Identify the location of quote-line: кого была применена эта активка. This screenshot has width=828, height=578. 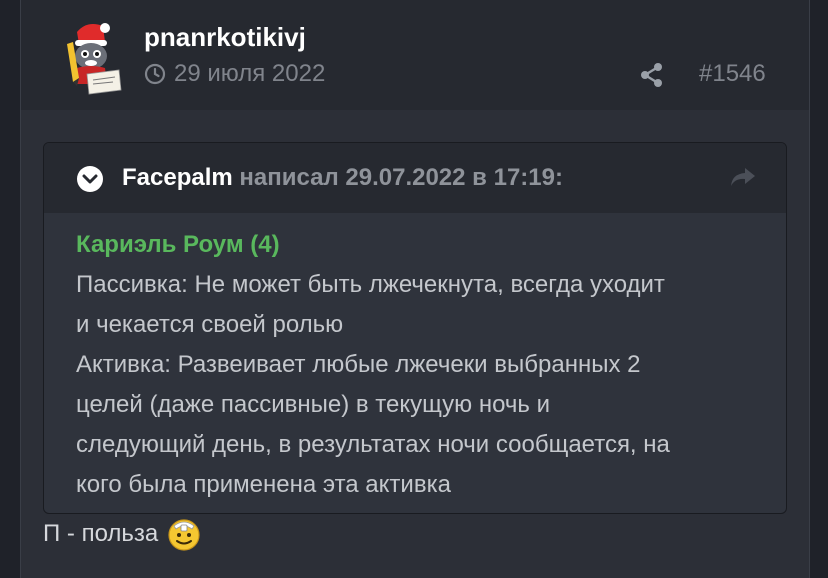
(263, 484).